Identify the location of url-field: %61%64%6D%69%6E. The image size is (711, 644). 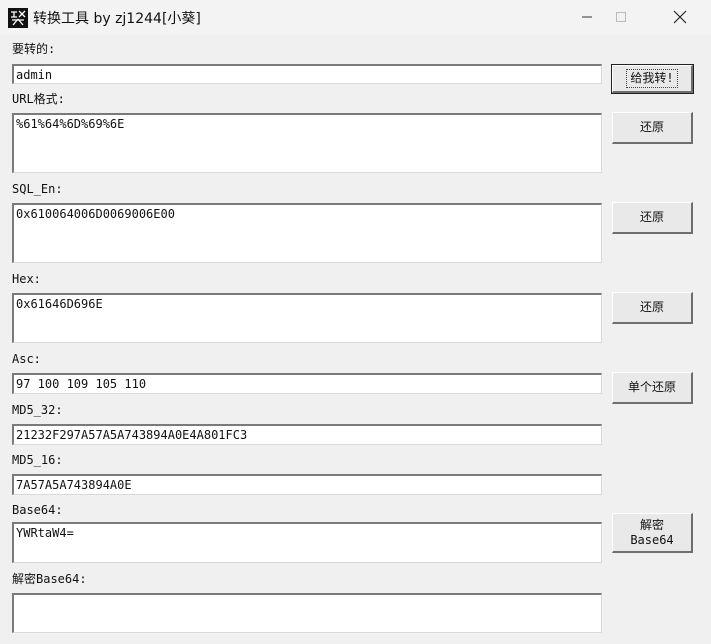
(307, 143).